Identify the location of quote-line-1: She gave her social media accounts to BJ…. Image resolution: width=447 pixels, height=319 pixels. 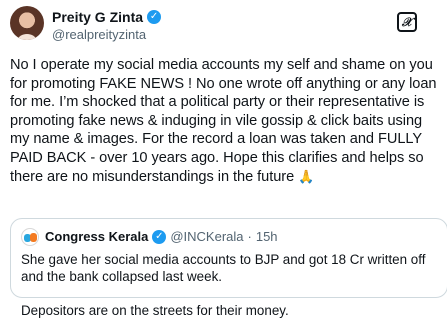
(223, 268).